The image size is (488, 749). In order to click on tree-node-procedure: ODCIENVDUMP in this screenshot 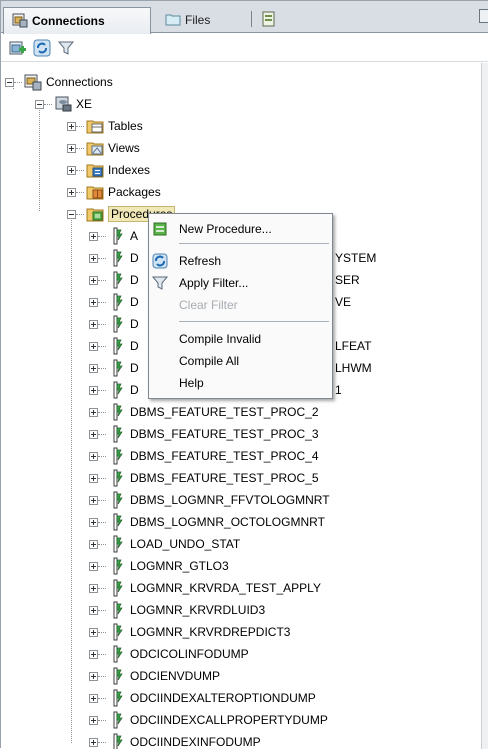, I will do `click(154, 676)`.